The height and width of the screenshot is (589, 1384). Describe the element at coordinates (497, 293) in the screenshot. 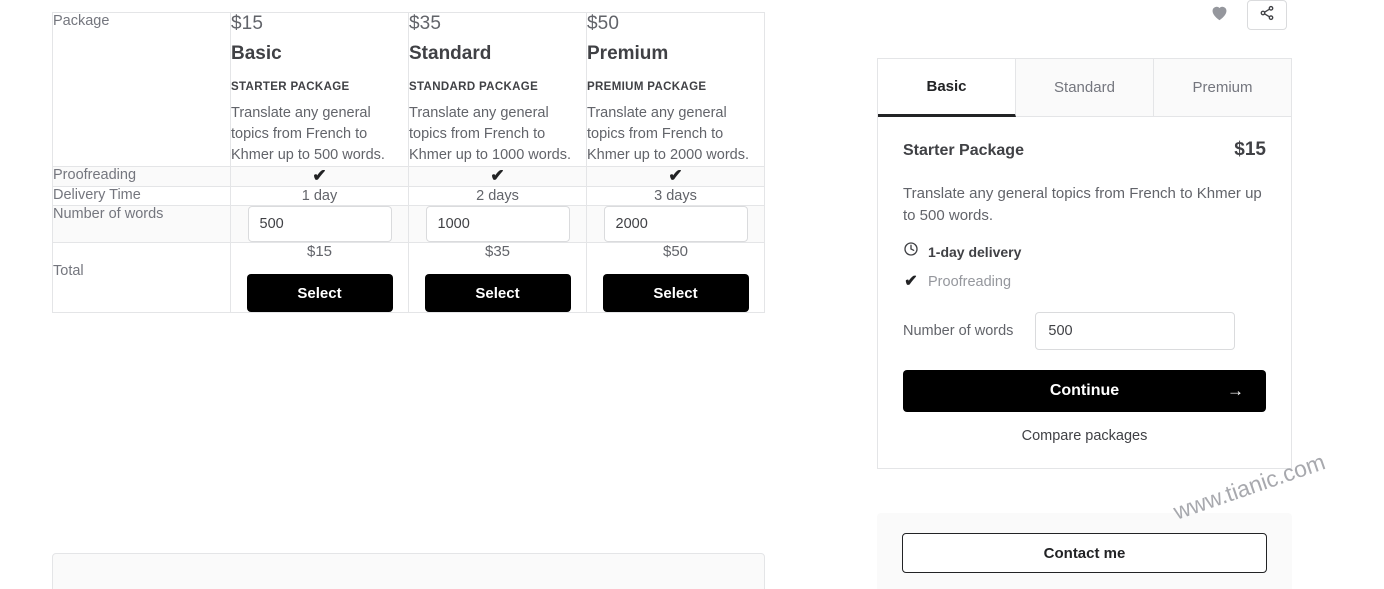

I see `select-button-standard: Select` at that location.